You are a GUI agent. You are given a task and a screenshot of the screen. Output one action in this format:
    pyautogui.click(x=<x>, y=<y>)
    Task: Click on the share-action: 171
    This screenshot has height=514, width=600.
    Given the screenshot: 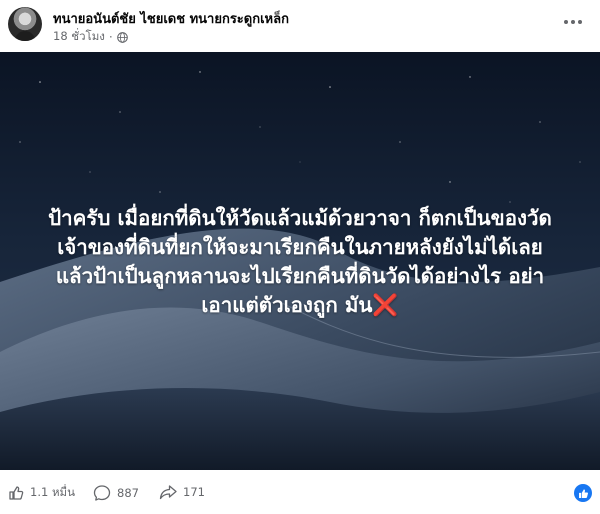 What is the action you would take?
    pyautogui.click(x=182, y=492)
    